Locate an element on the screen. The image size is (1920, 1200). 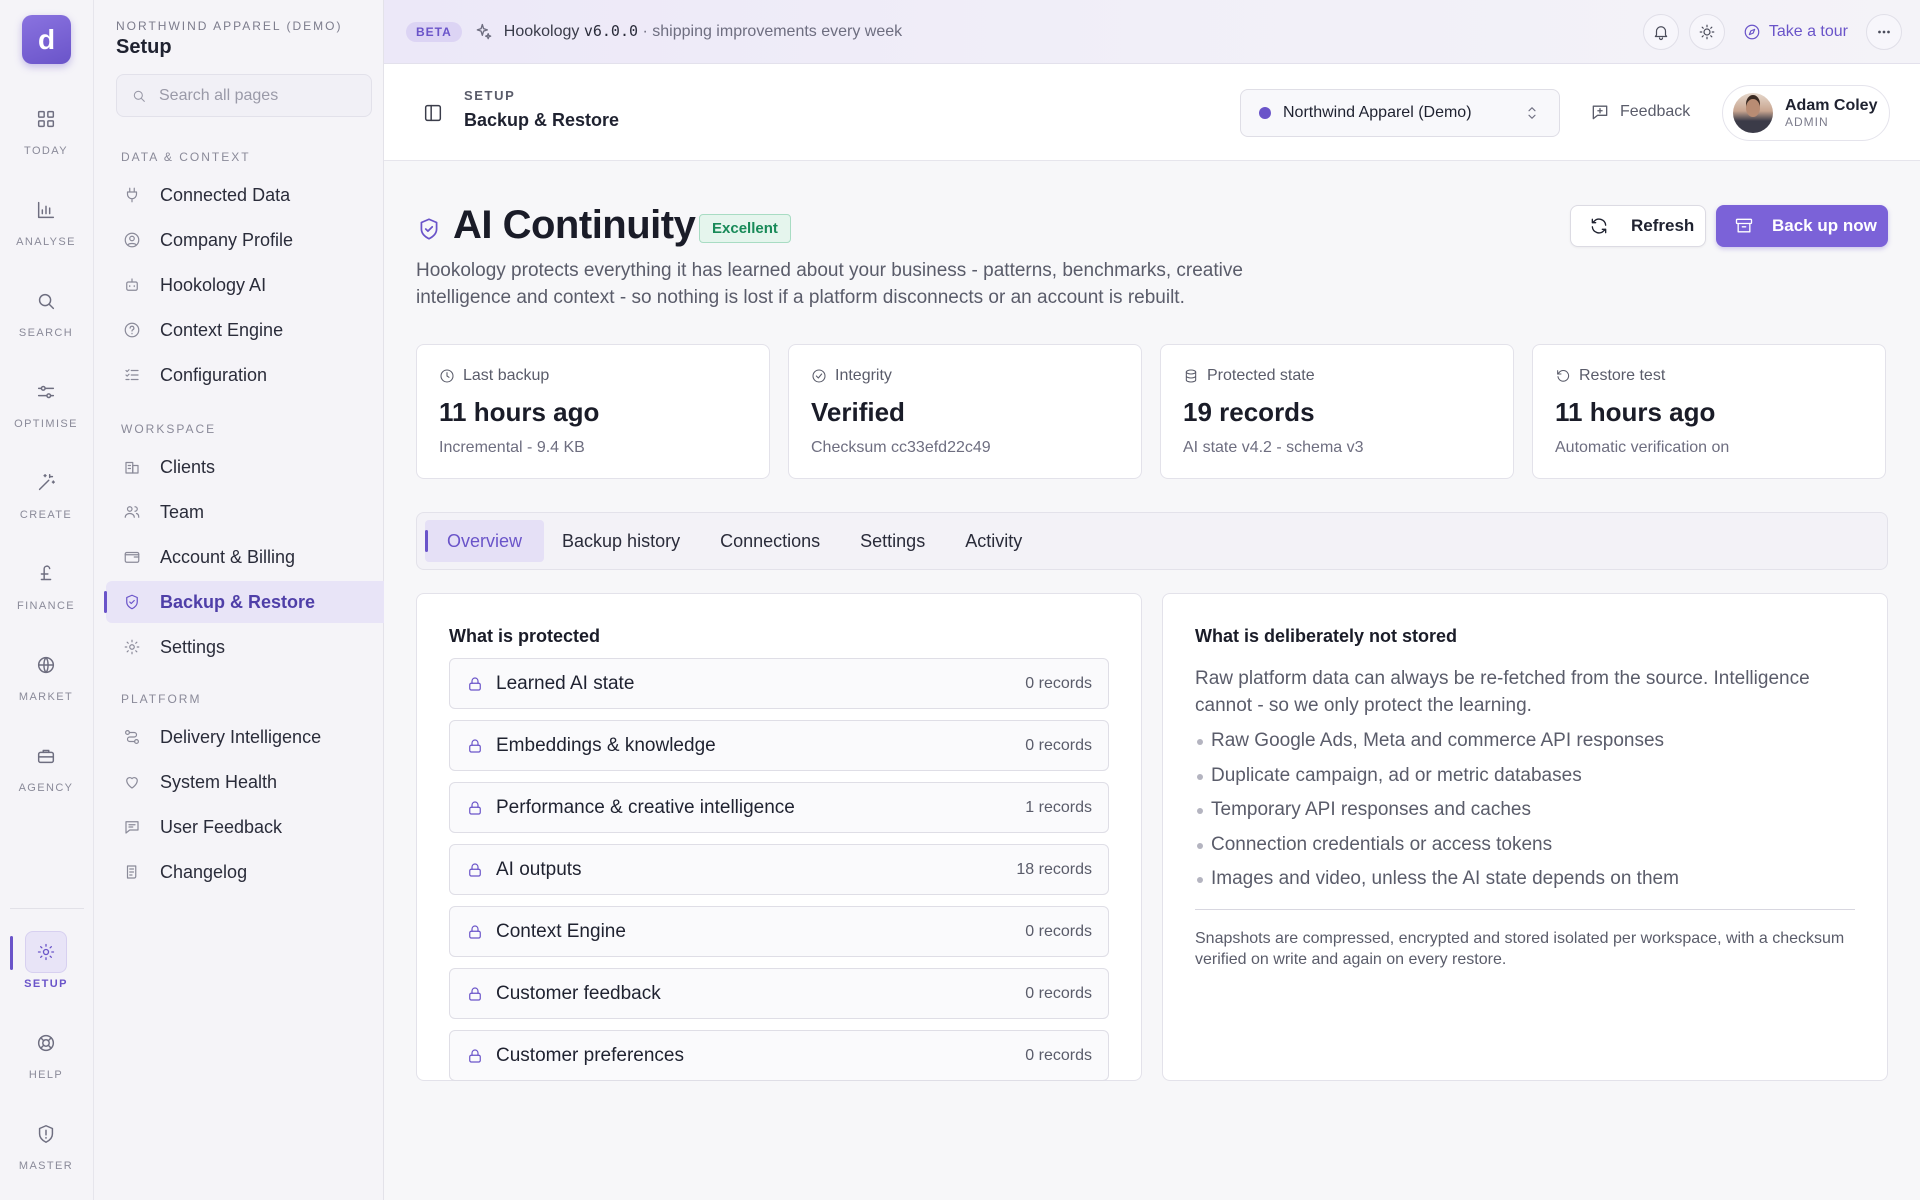
rail-item-analyse: ANALYSE is located at coordinates (46, 226).